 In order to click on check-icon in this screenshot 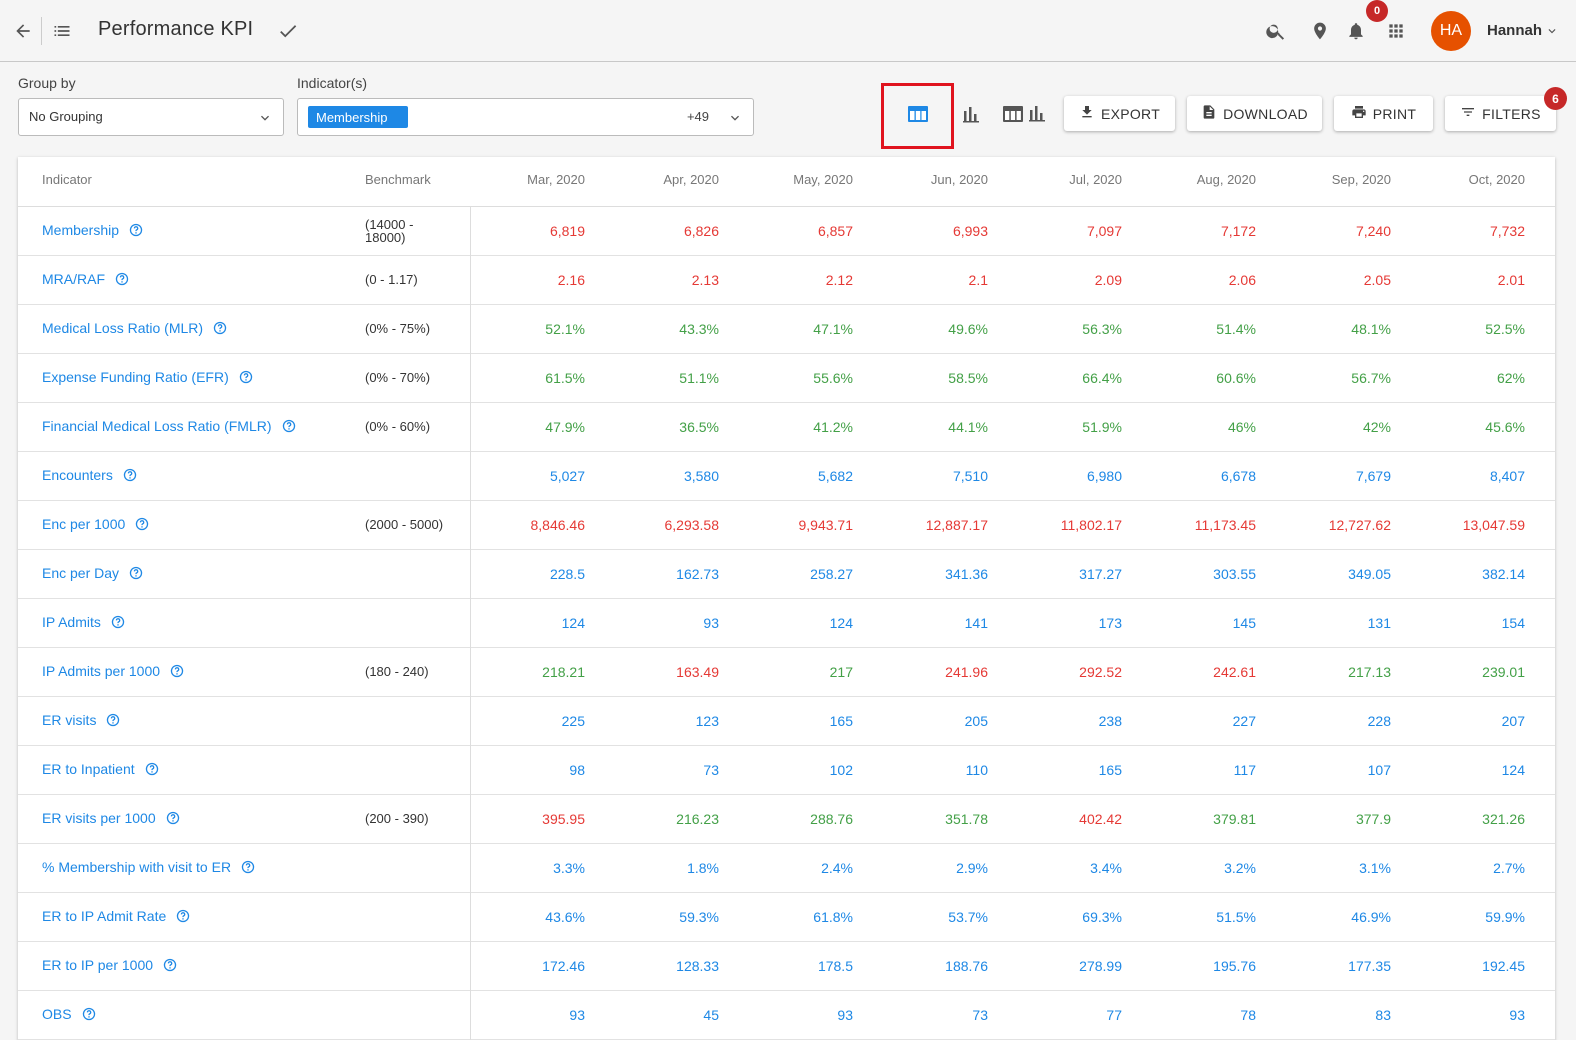, I will do `click(288, 31)`.